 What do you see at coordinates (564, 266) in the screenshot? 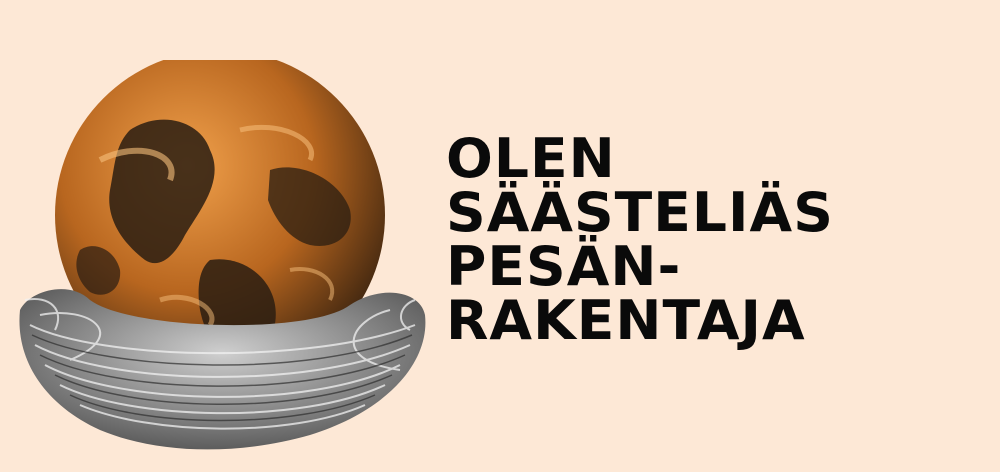
I see `headline-line-3: PESÄN-` at bounding box center [564, 266].